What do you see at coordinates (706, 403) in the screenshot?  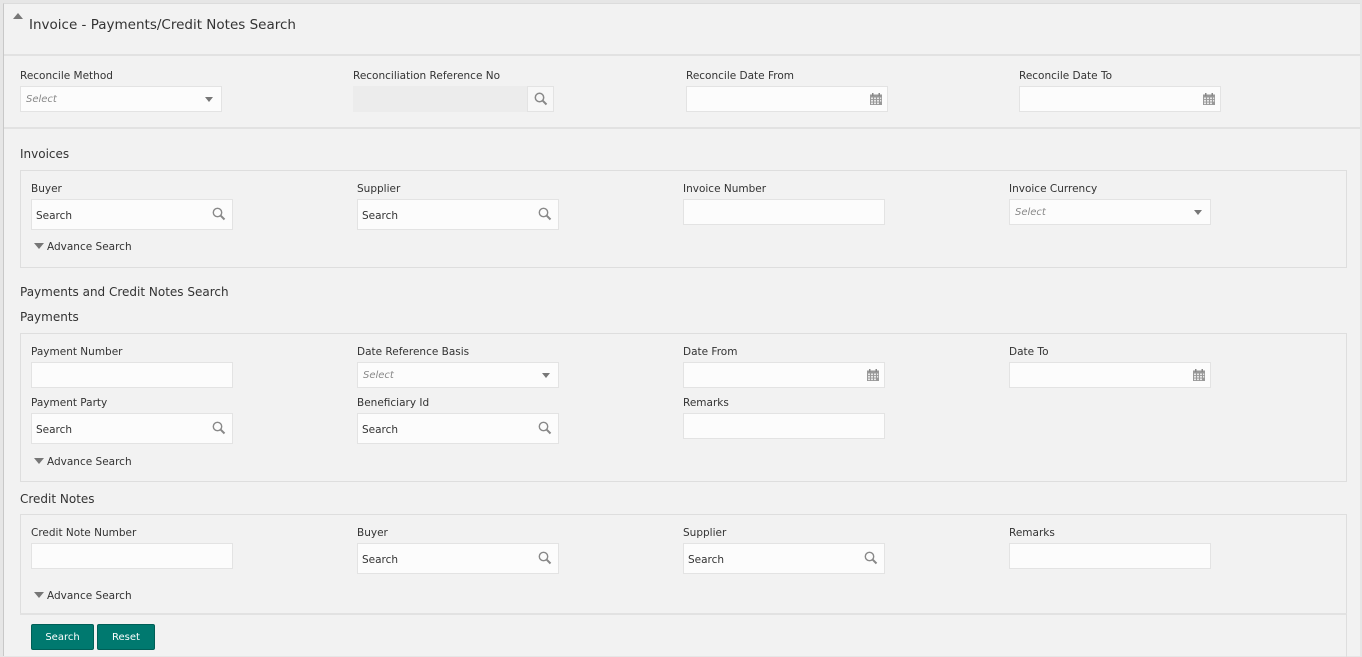 I see `payment-remarks-label: Remarks` at bounding box center [706, 403].